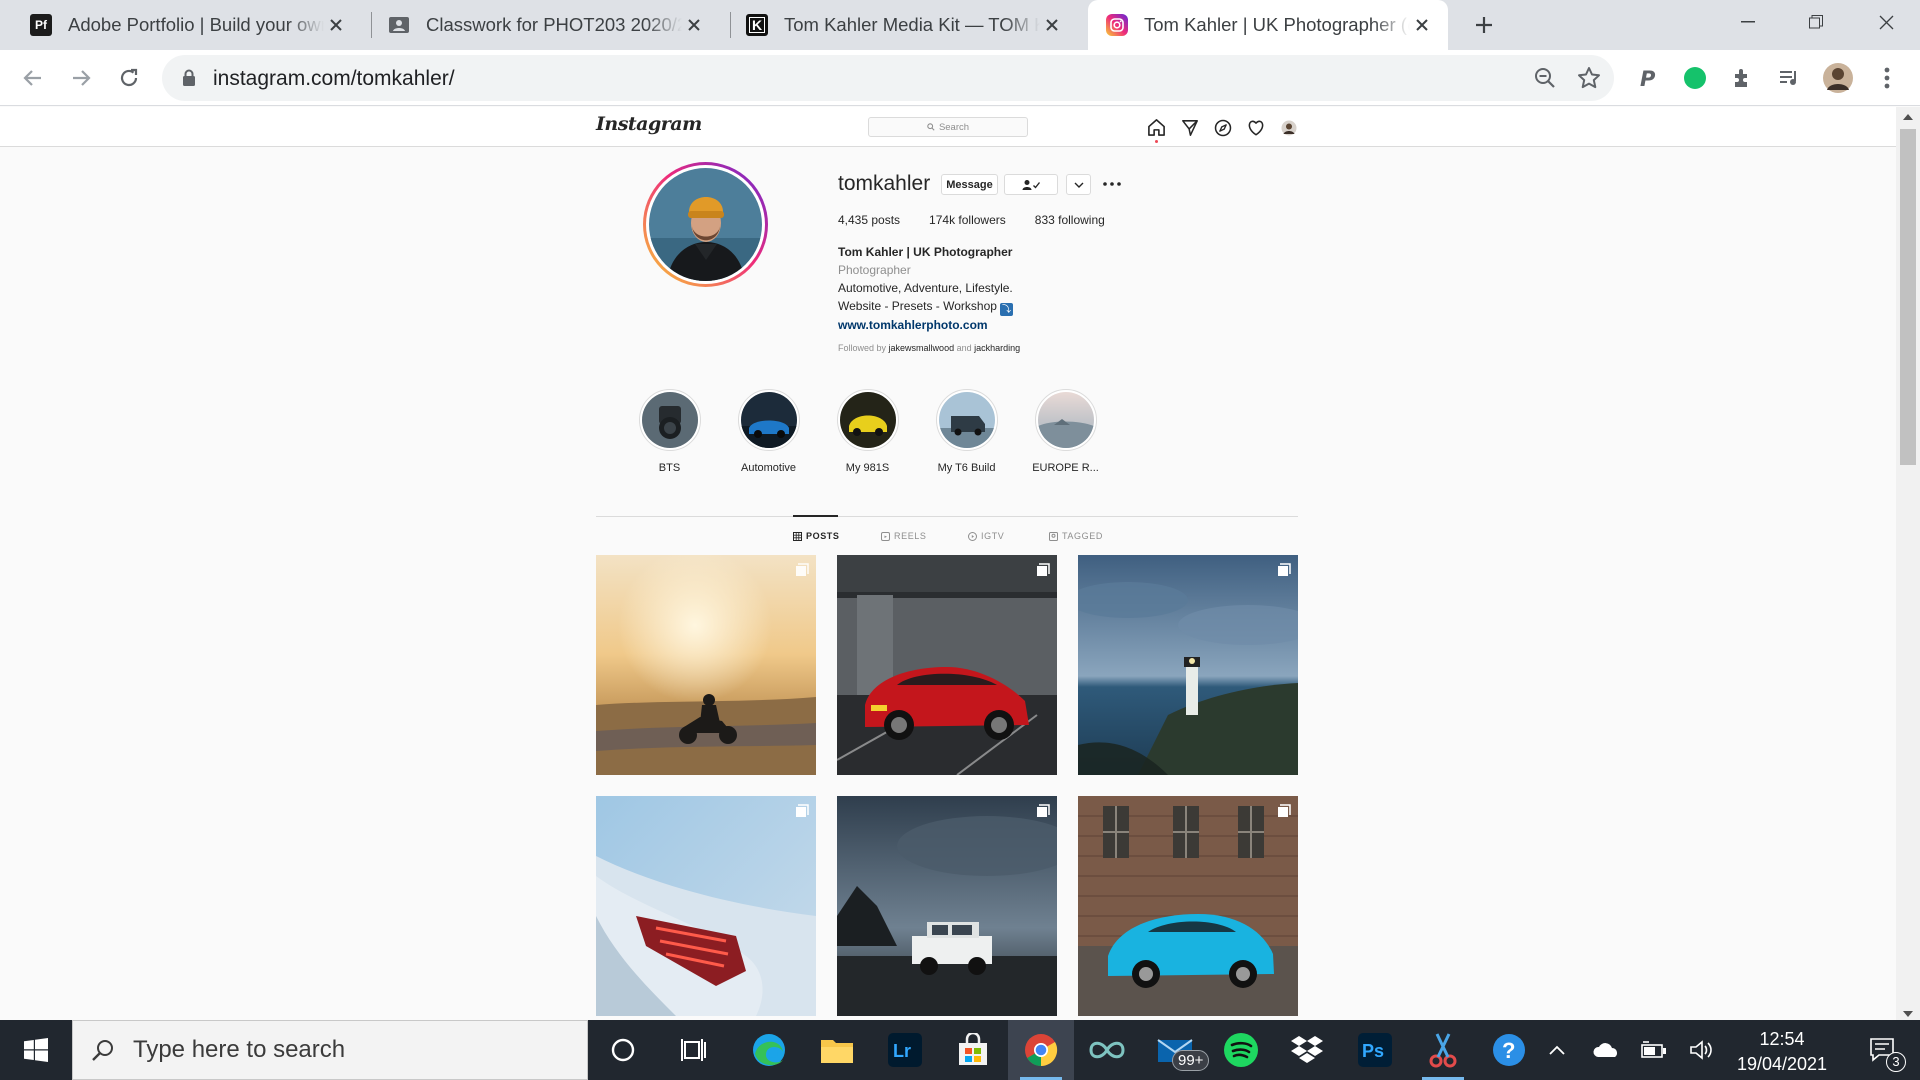 Image resolution: width=1920 pixels, height=1080 pixels. I want to click on follower-link: jakewsmallwood, so click(922, 348).